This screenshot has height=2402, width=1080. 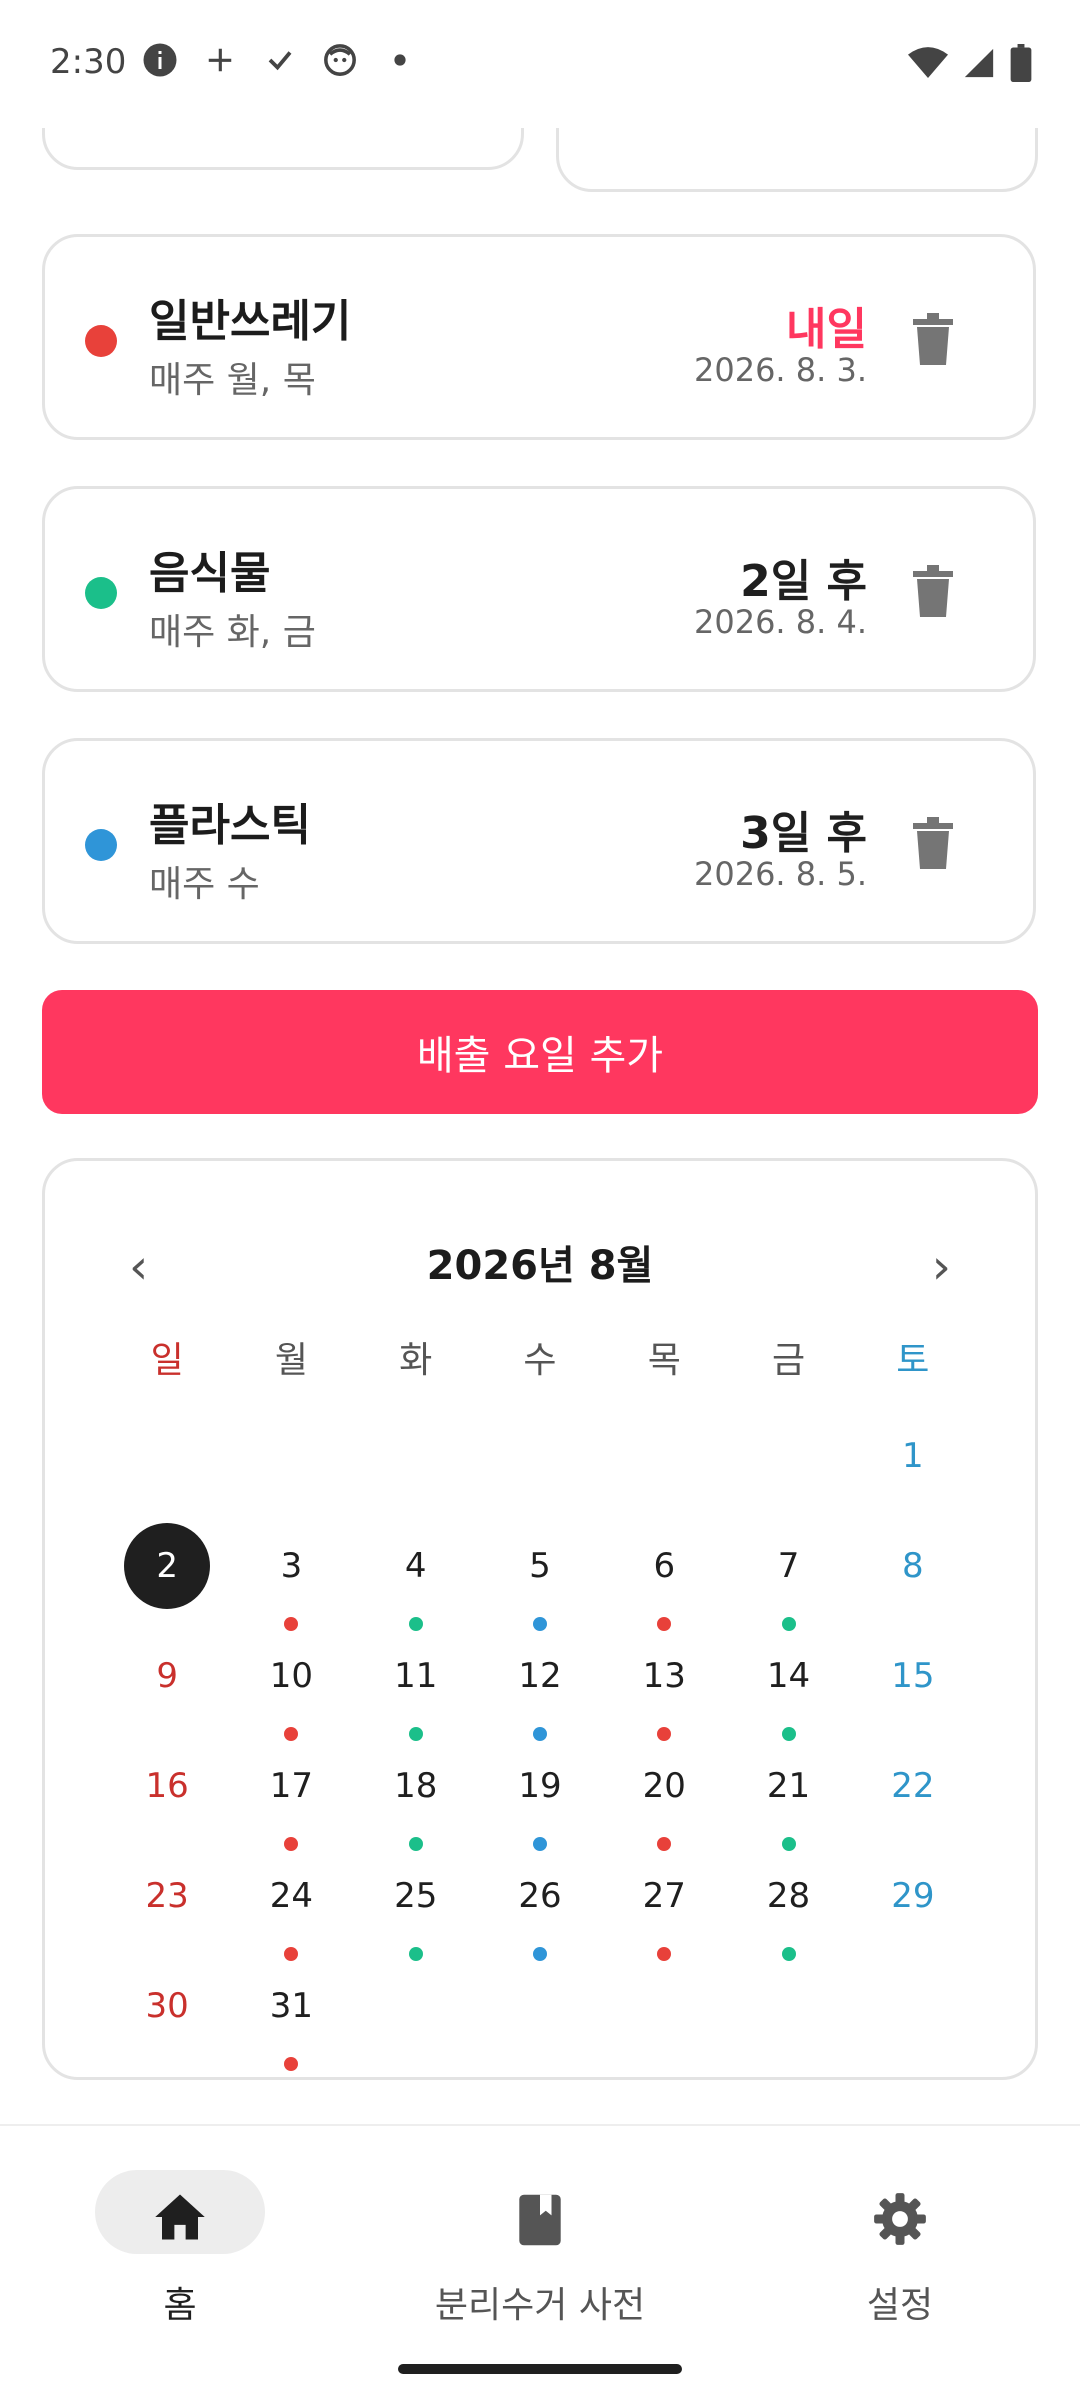 I want to click on calendar-day-number: 15, so click(x=913, y=1676).